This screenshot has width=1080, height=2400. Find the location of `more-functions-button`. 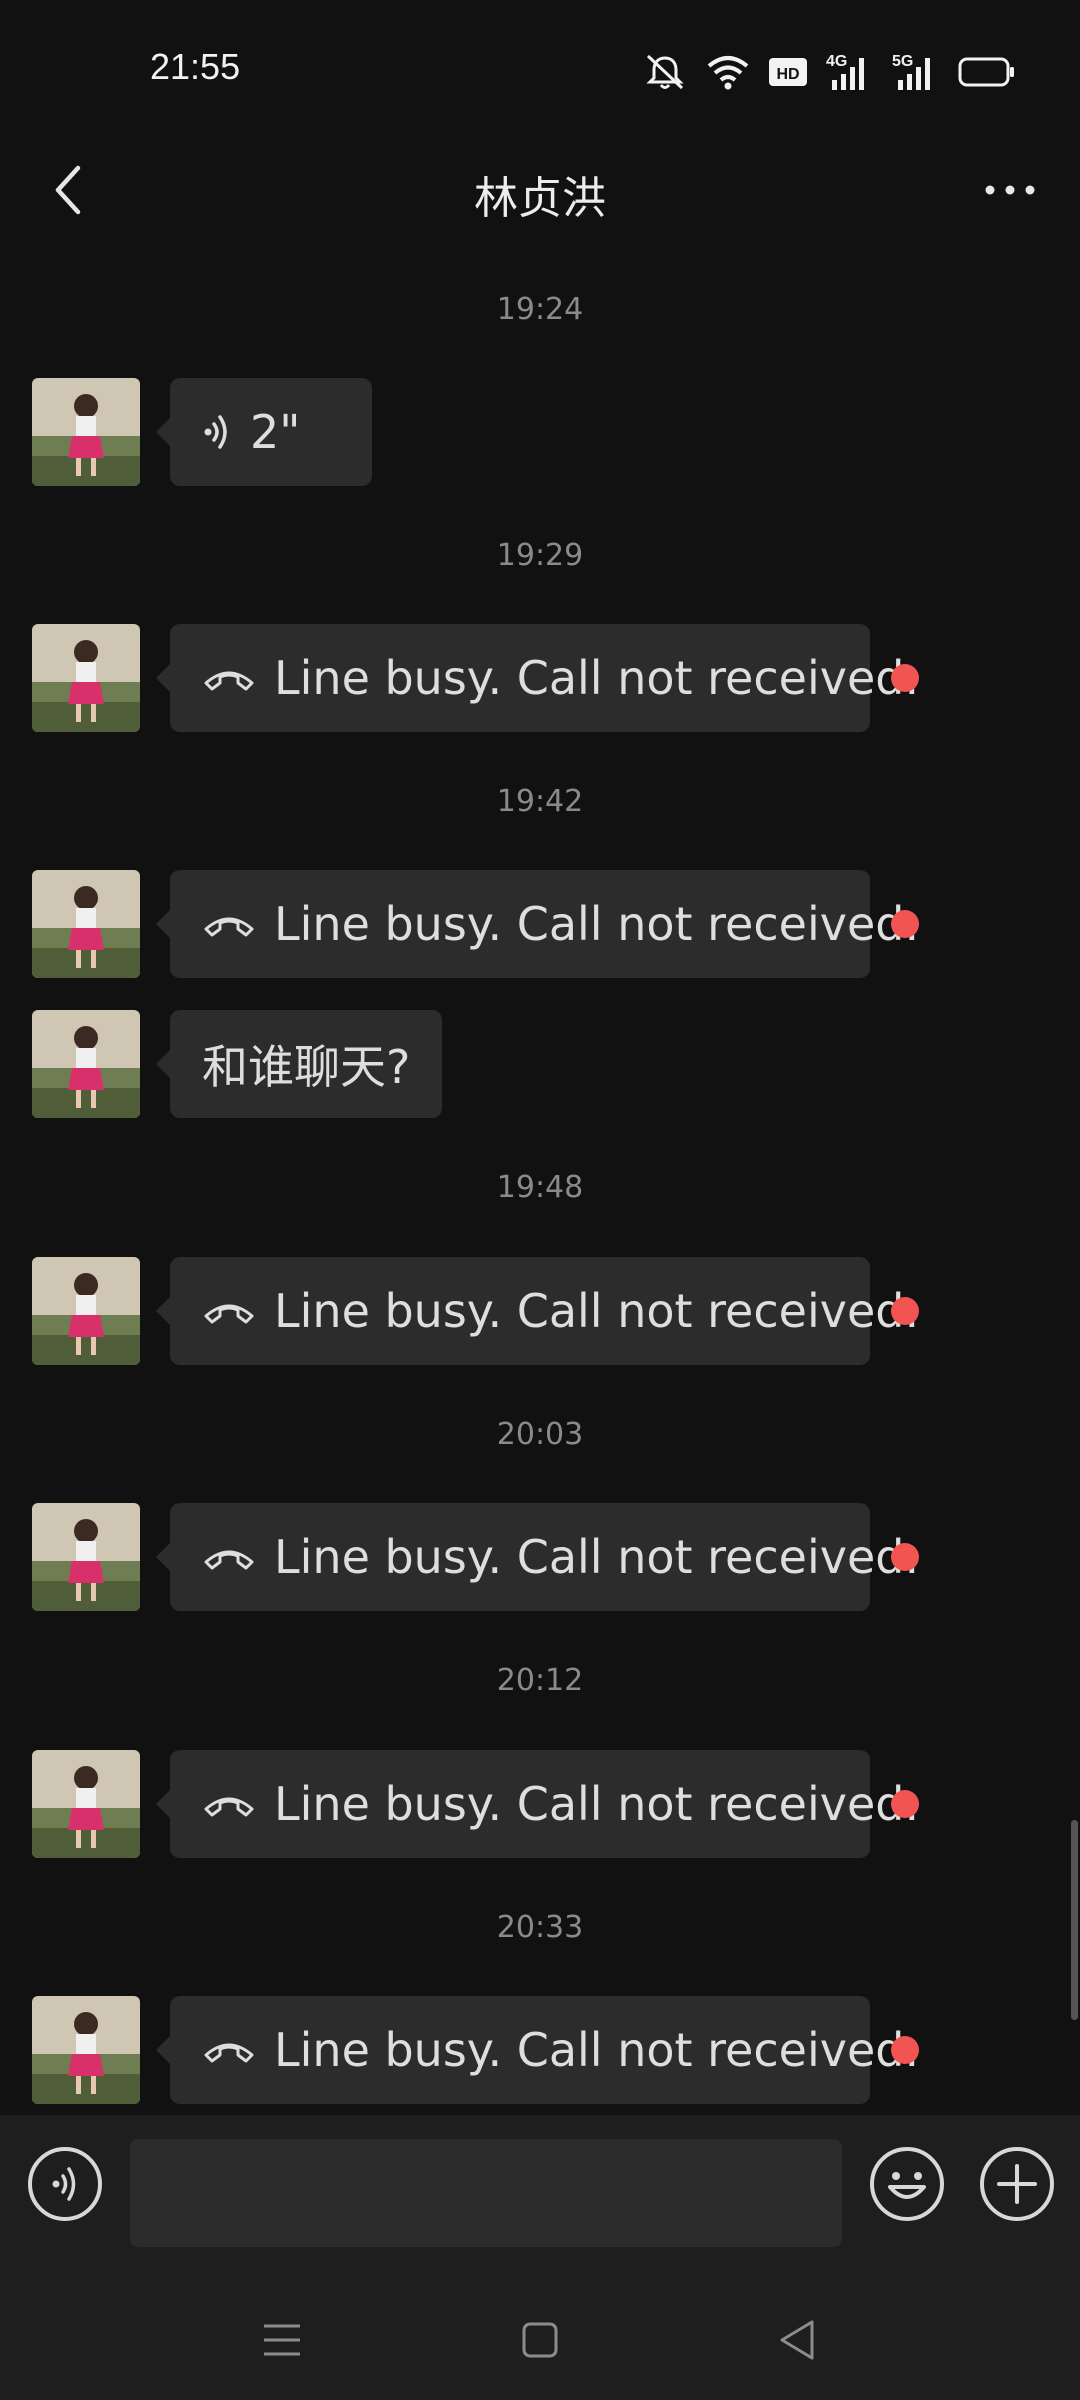

more-functions-button is located at coordinates (1017, 2184).